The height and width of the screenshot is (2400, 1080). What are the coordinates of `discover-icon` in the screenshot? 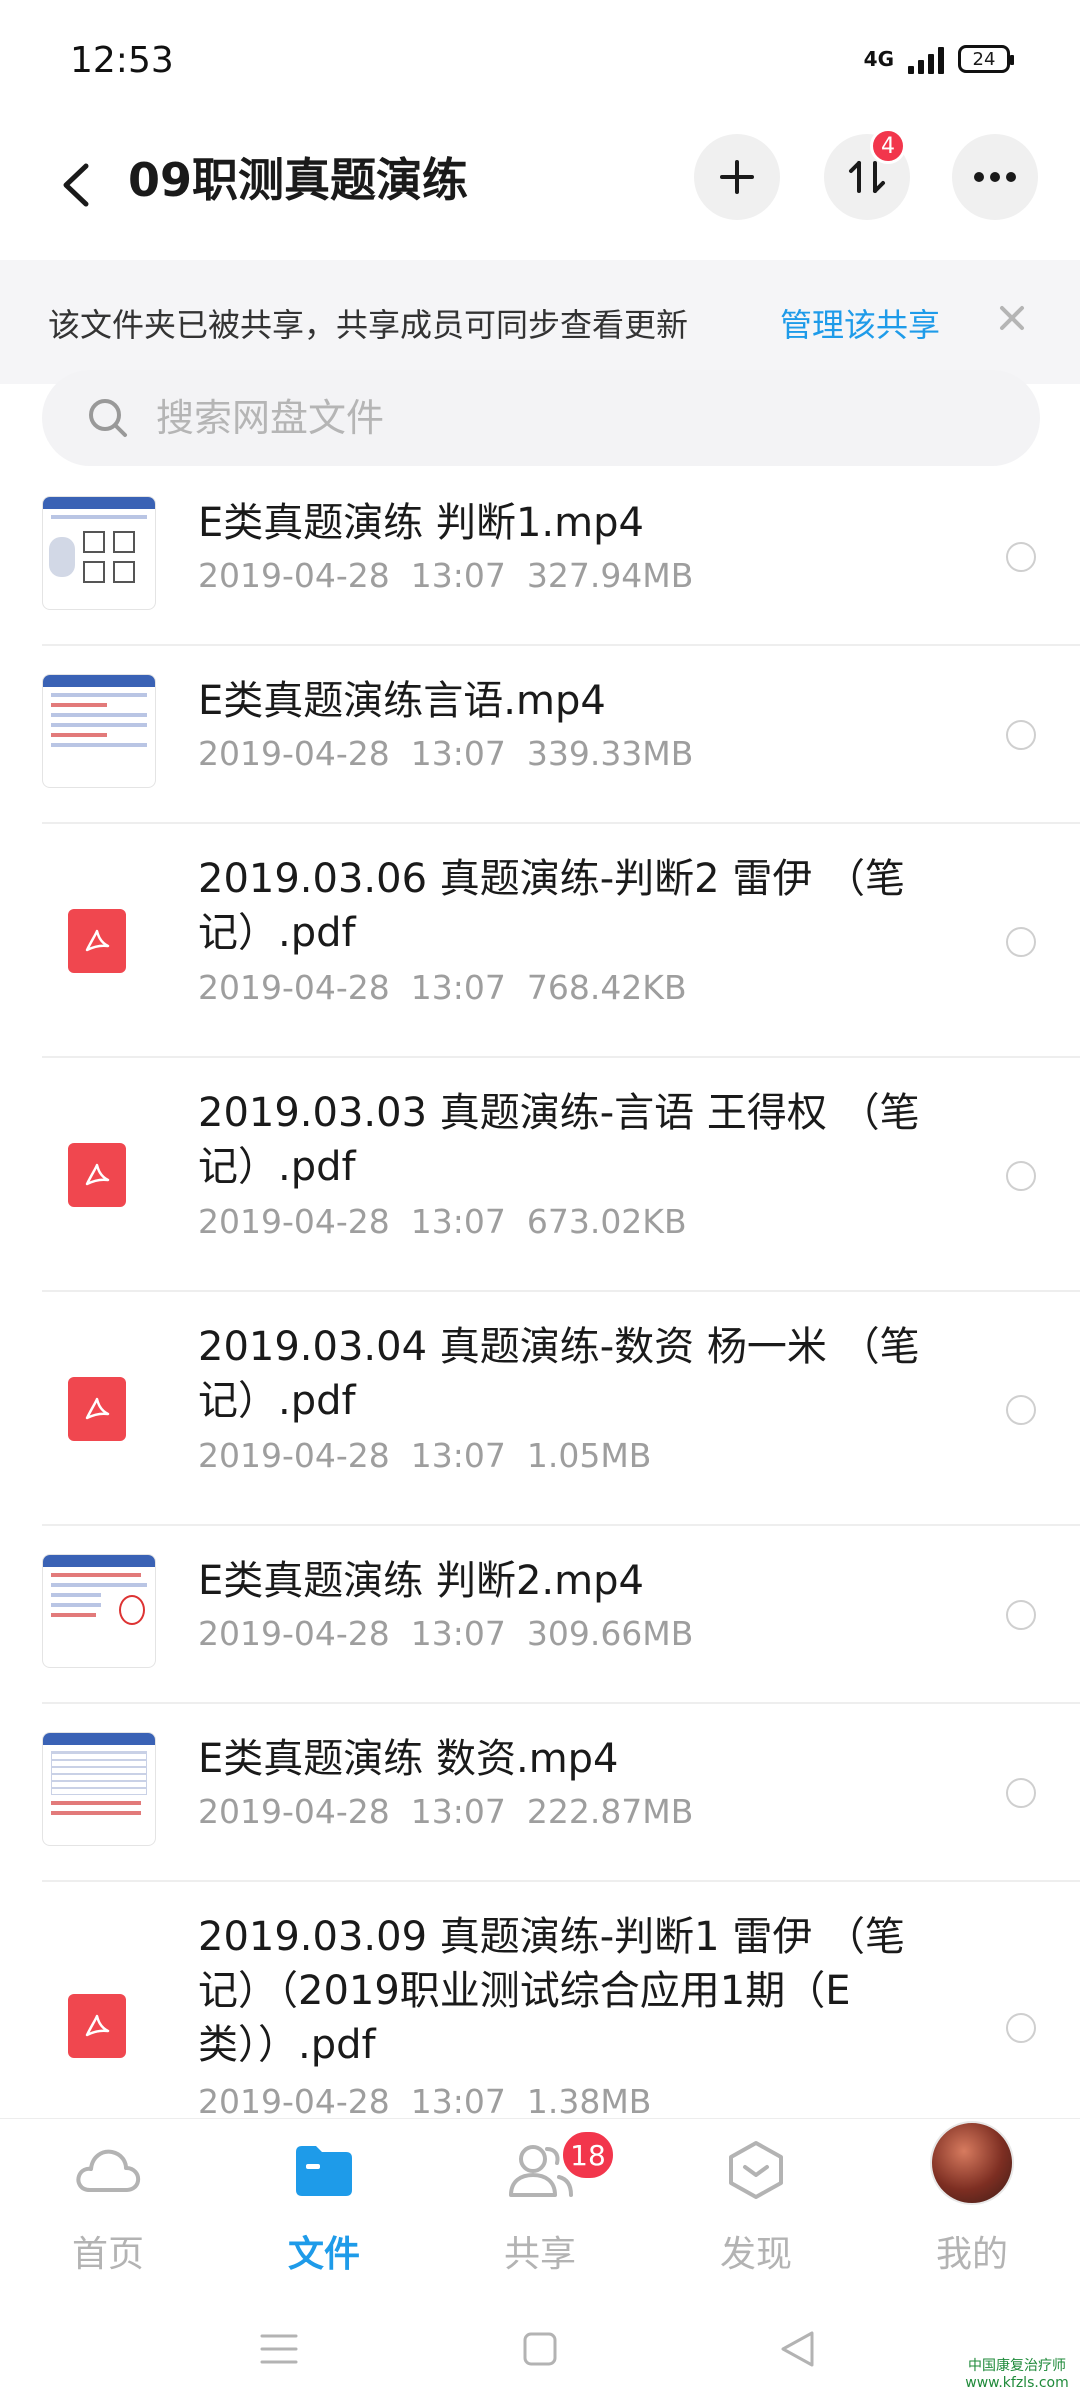 It's located at (756, 2170).